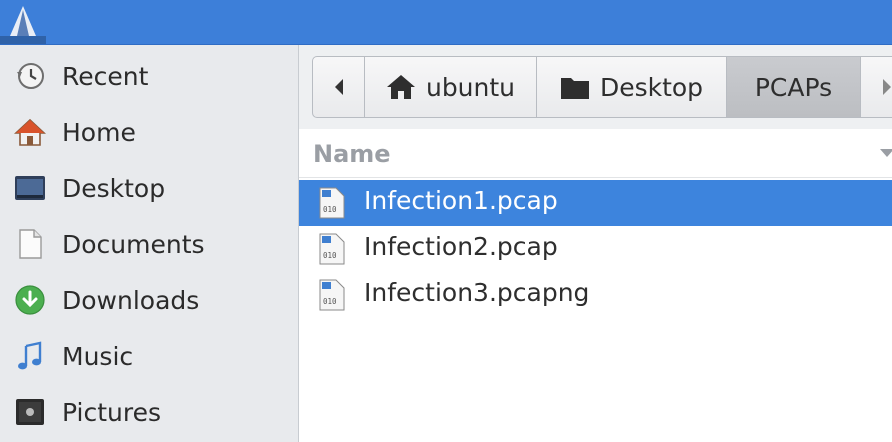 This screenshot has width=892, height=442. I want to click on path-forward-button, so click(876, 87).